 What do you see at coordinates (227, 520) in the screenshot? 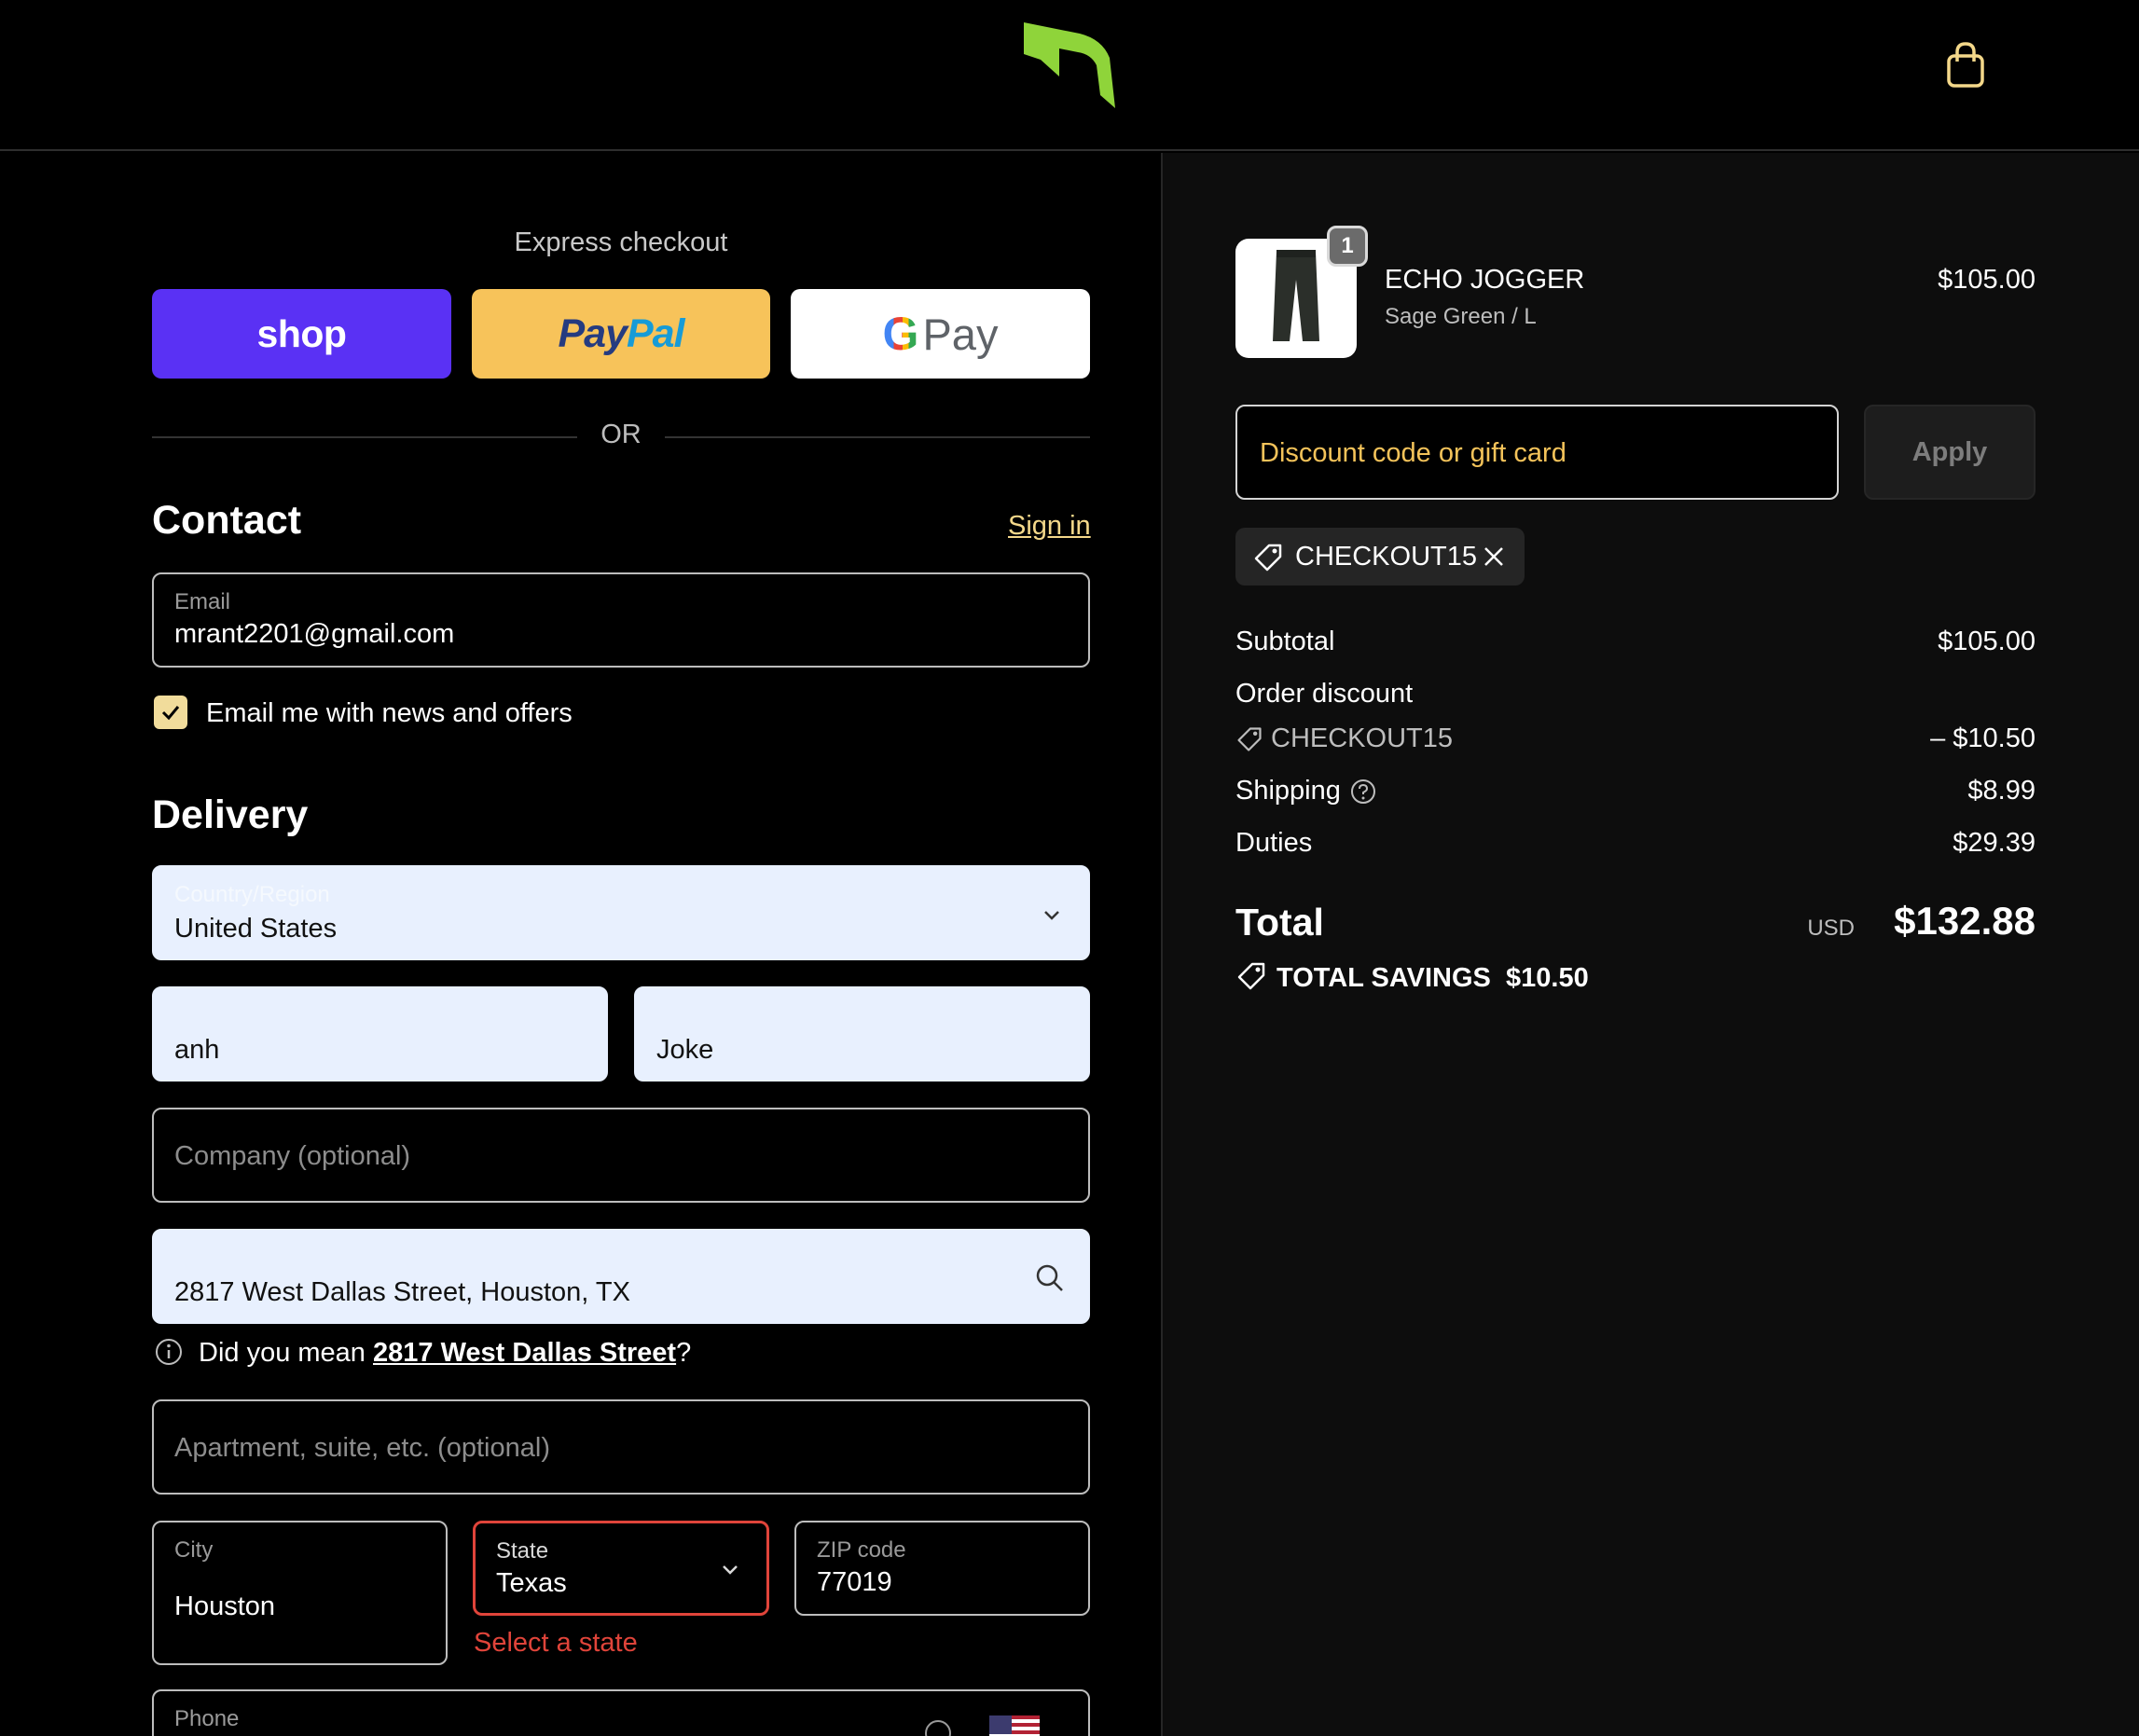
I see `contact-heading: Contact` at bounding box center [227, 520].